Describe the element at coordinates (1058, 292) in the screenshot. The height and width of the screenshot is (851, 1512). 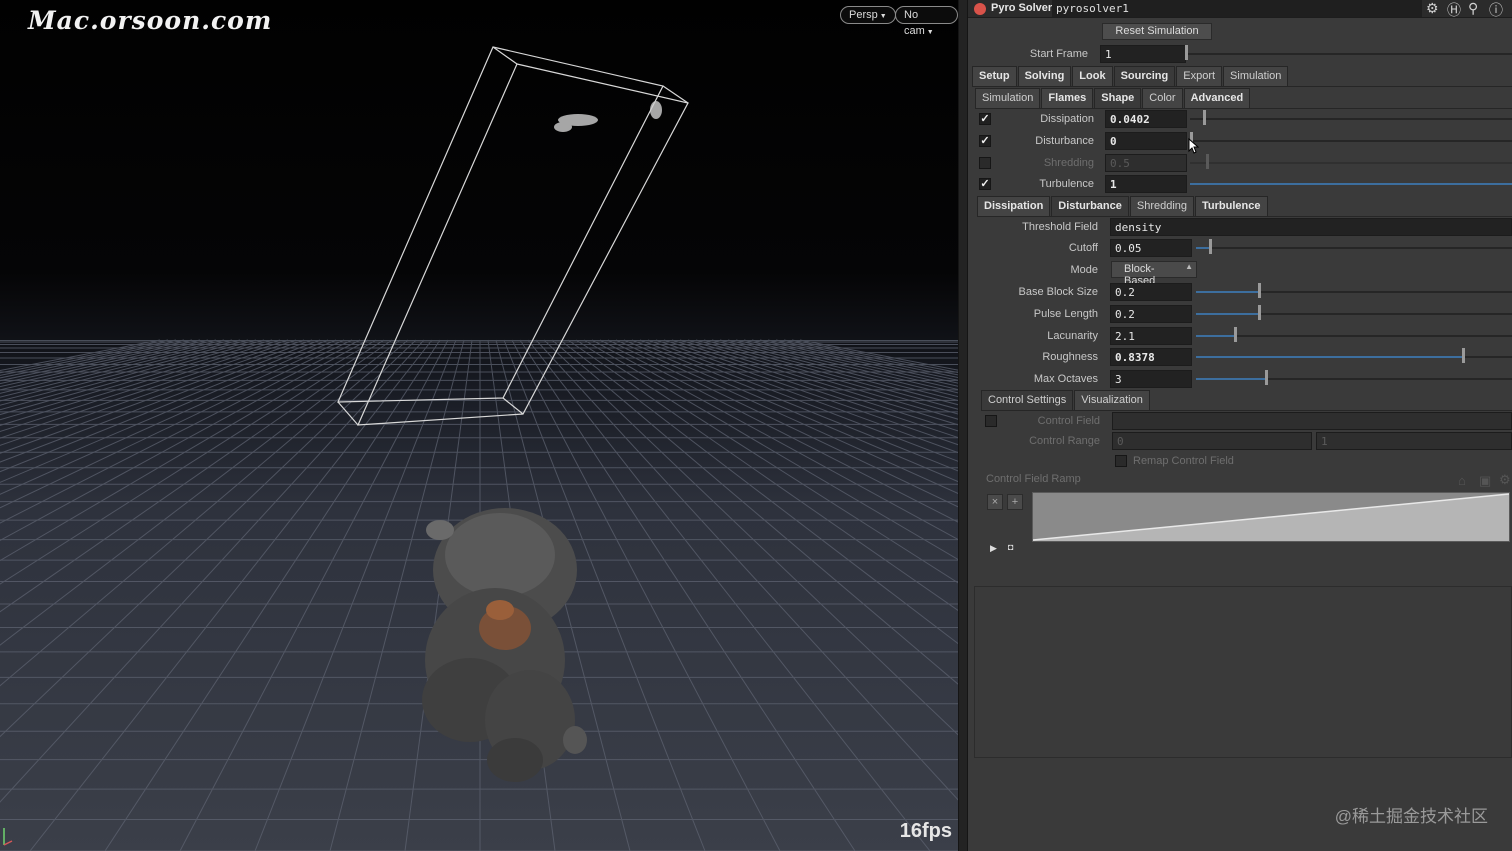
I see `base-block-size-label: Base Block Size` at that location.